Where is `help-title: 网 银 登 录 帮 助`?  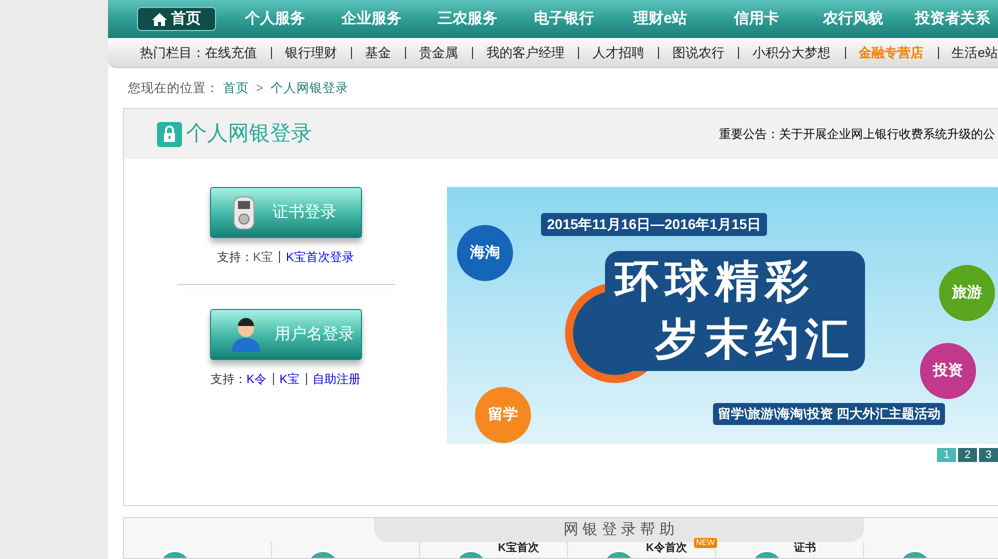
help-title: 网 银 登 录 帮 助 is located at coordinates (619, 530).